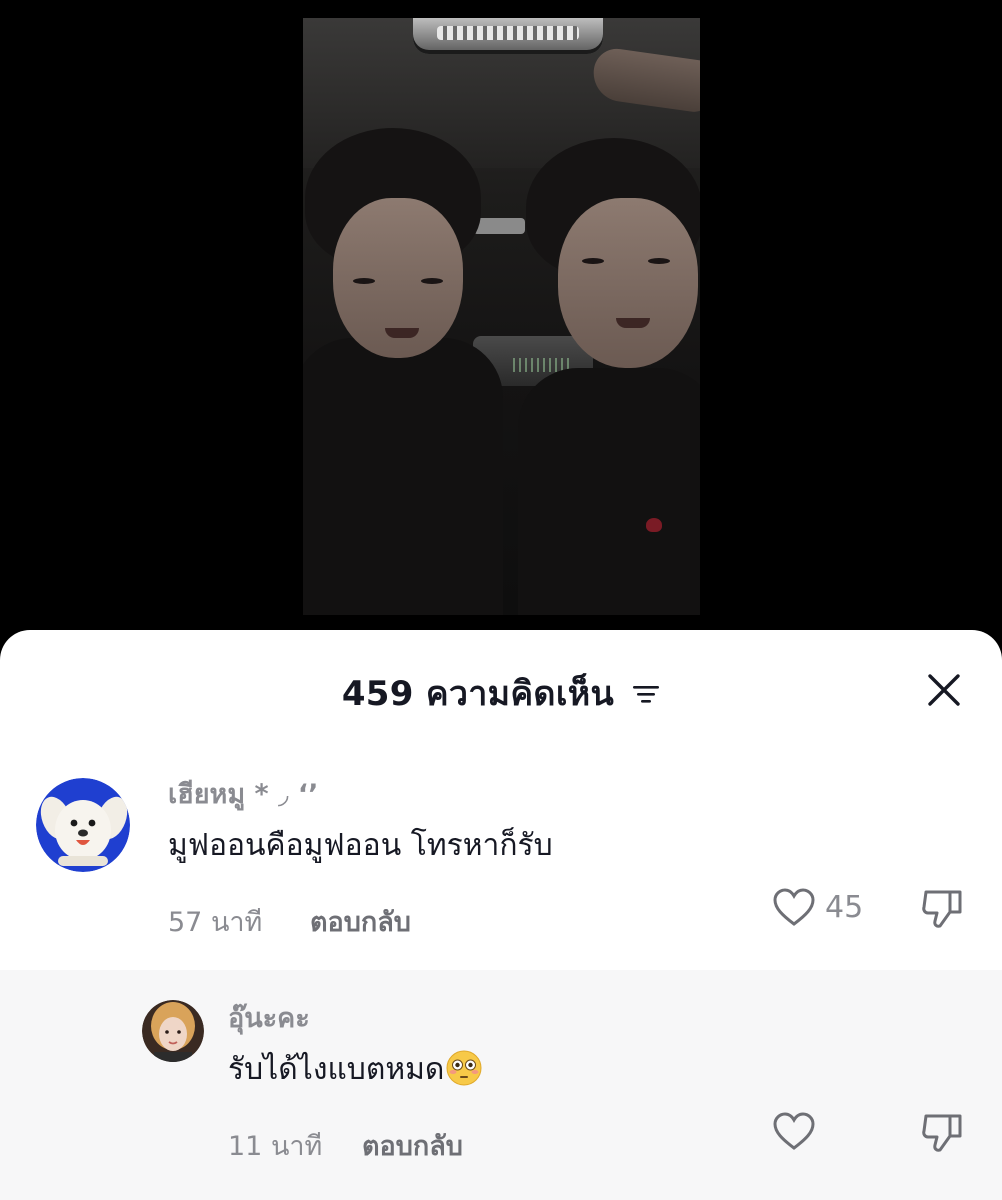 The width and height of the screenshot is (1002, 1200). What do you see at coordinates (464, 1067) in the screenshot?
I see `flushed-face-emoji` at bounding box center [464, 1067].